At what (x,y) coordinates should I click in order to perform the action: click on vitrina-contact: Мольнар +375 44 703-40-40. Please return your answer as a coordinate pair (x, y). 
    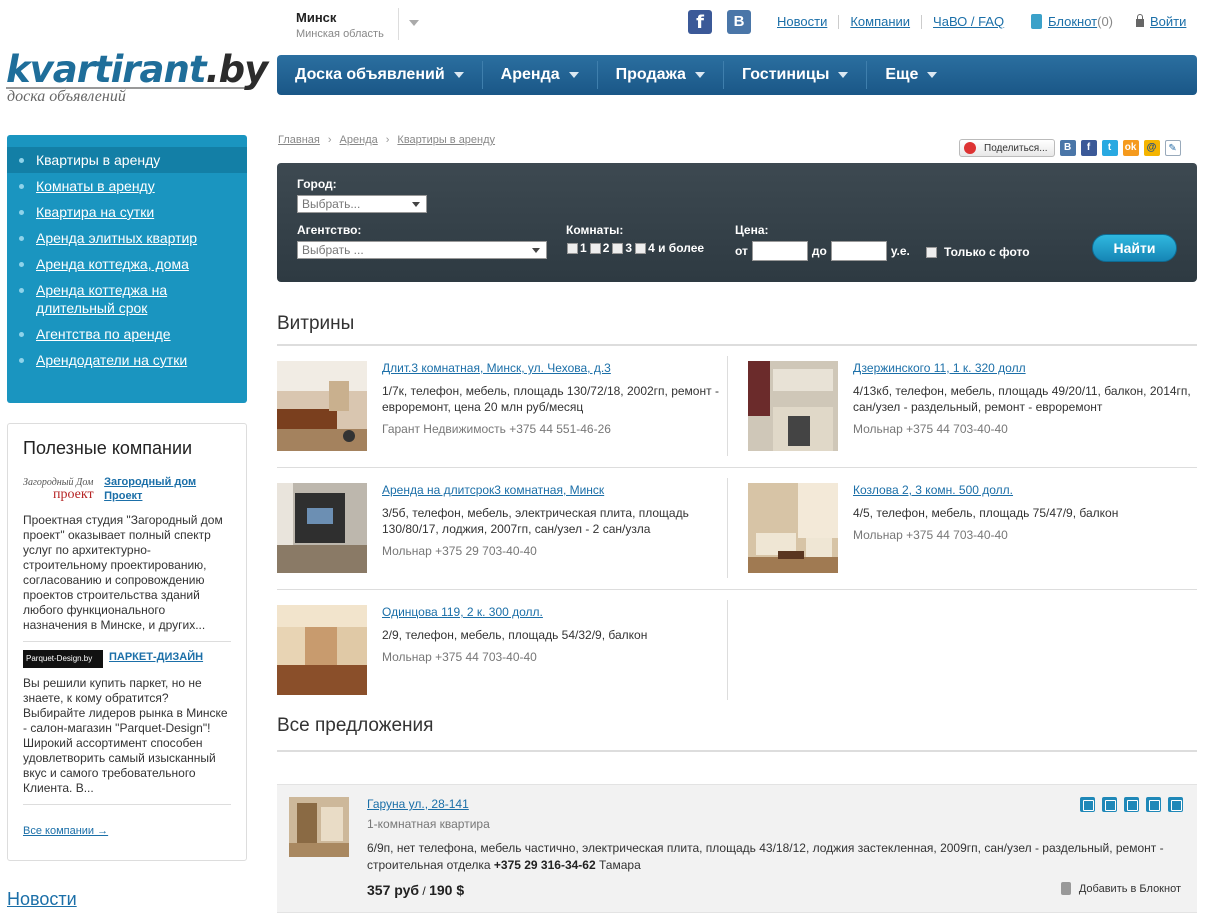
    Looking at the image, I should click on (930, 535).